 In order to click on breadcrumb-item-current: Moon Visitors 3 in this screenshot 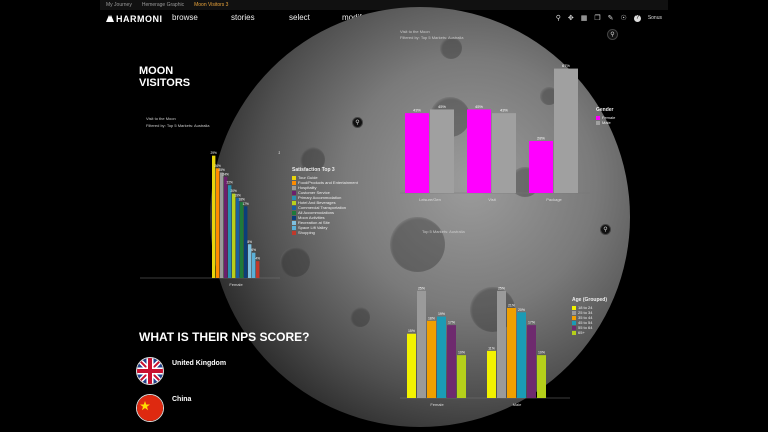, I will do `click(211, 5)`.